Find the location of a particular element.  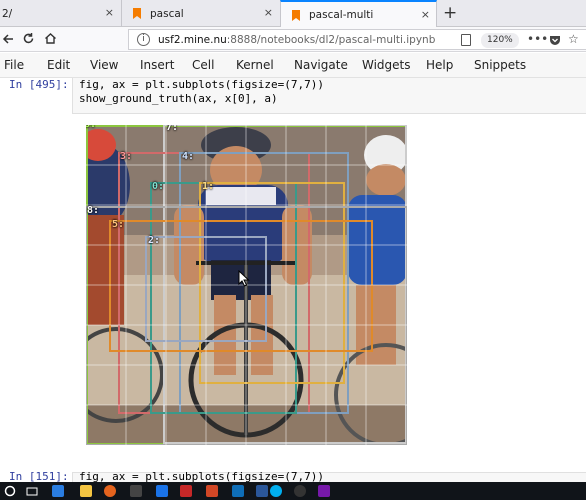

box-label: 0: is located at coordinates (158, 186).